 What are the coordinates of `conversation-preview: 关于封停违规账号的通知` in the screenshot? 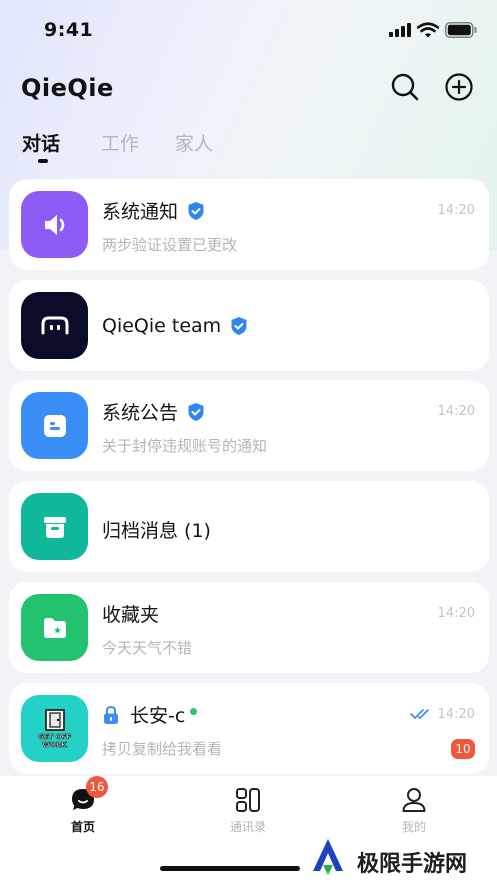 It's located at (185, 446).